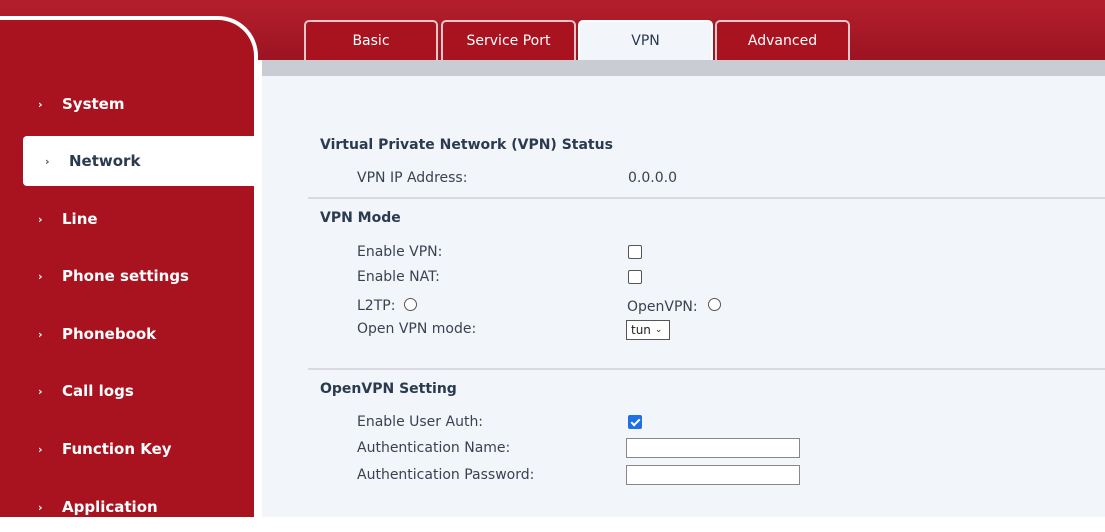 The width and height of the screenshot is (1105, 532). I want to click on sidebar-item-label: Phone settings, so click(125, 276).